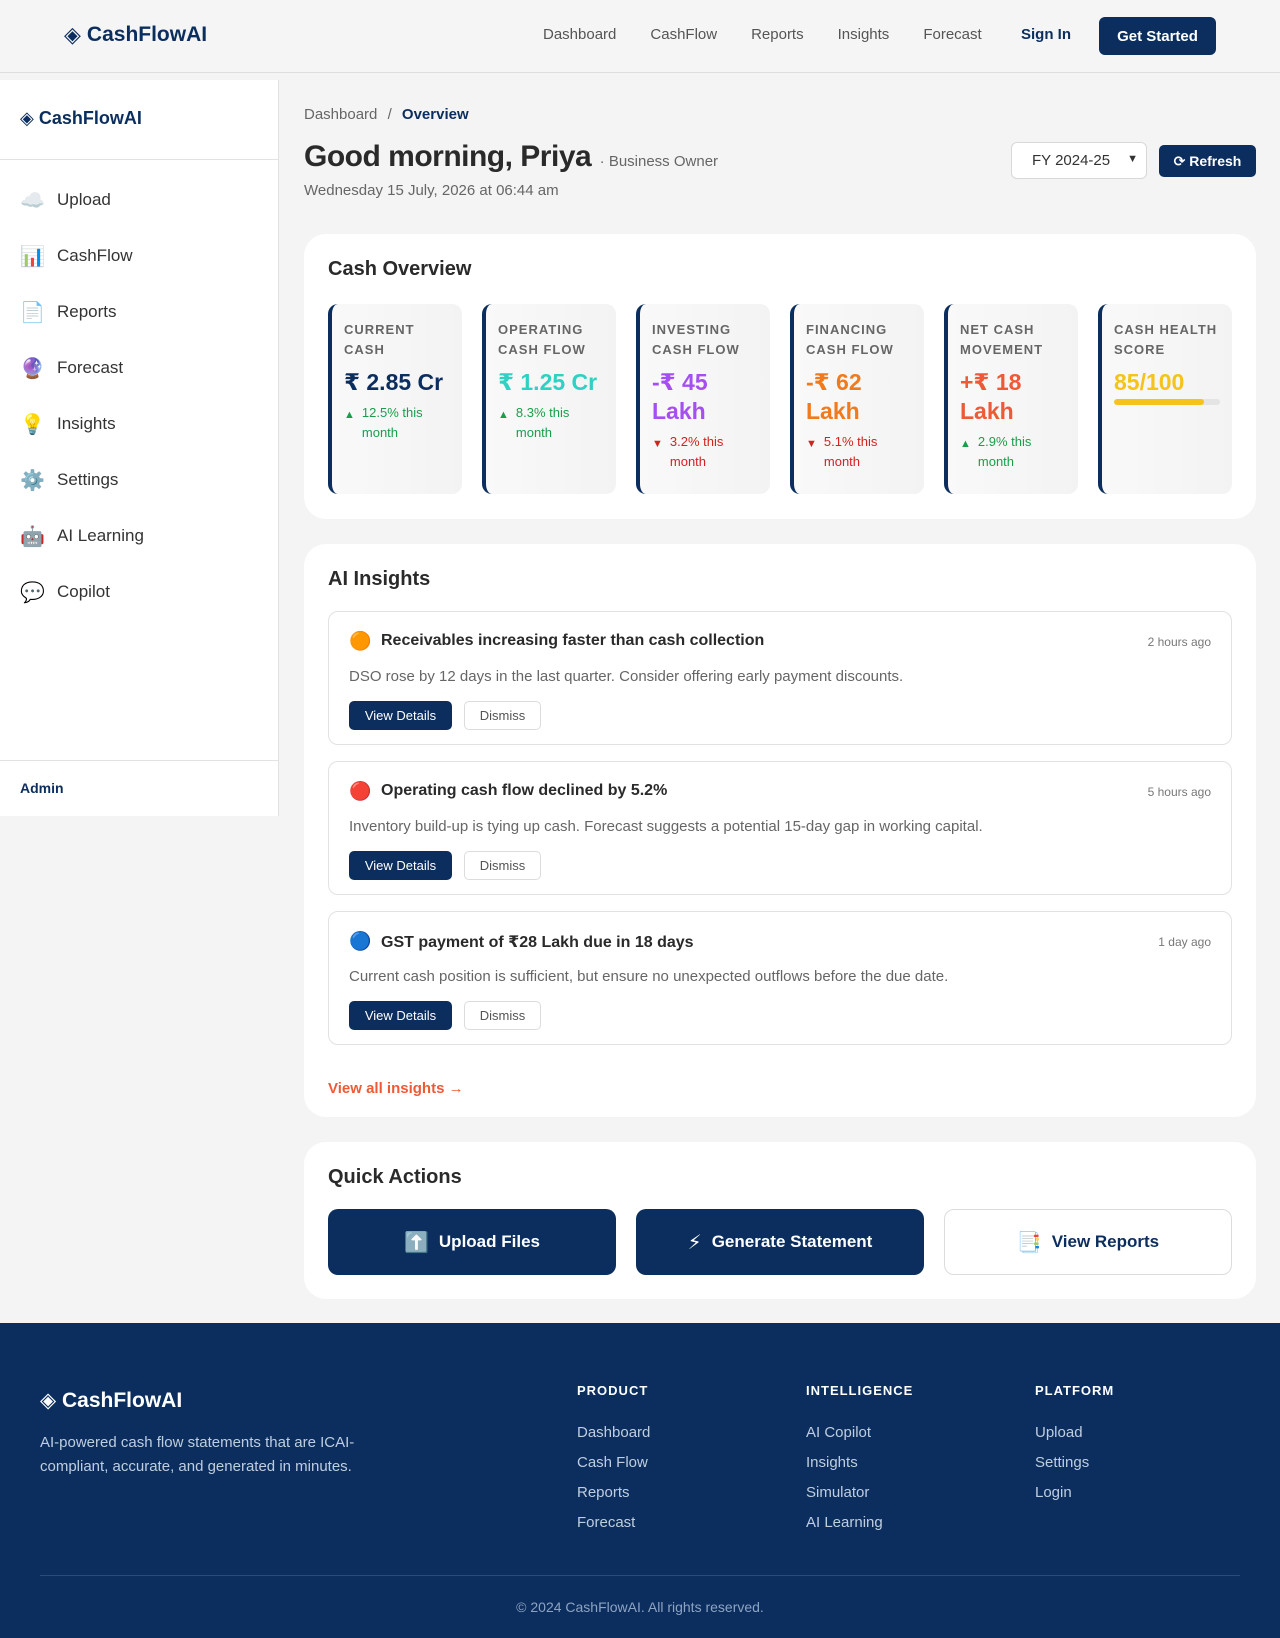 The height and width of the screenshot is (1638, 1280). I want to click on view-all-insights-link: View all insights →, so click(396, 1088).